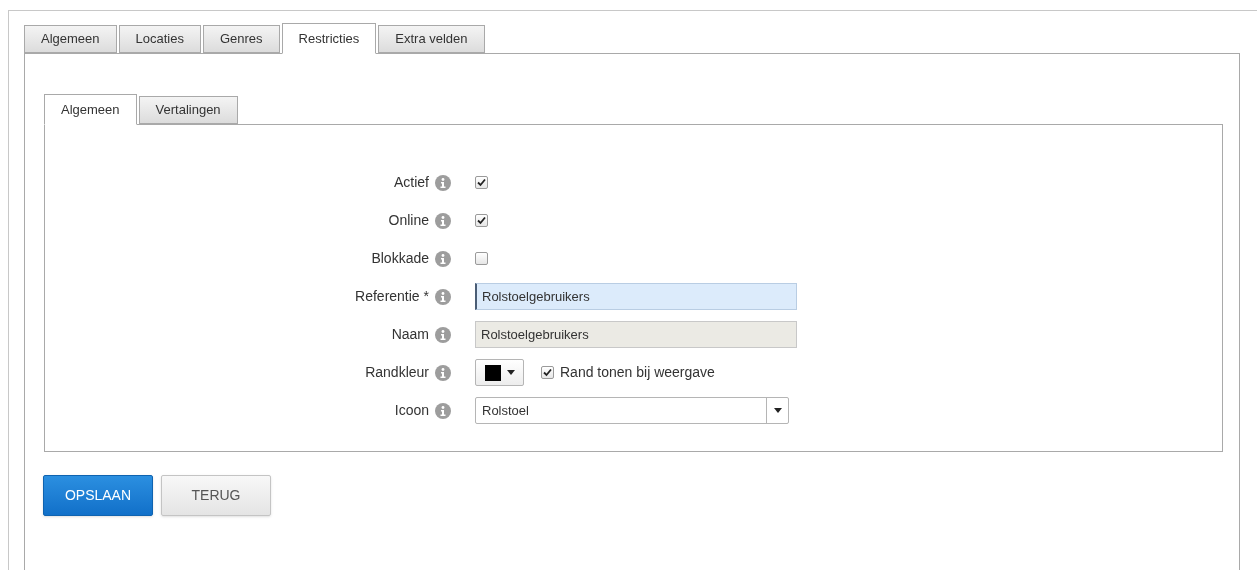 The width and height of the screenshot is (1257, 570). I want to click on back-button: TERUG, so click(216, 495).